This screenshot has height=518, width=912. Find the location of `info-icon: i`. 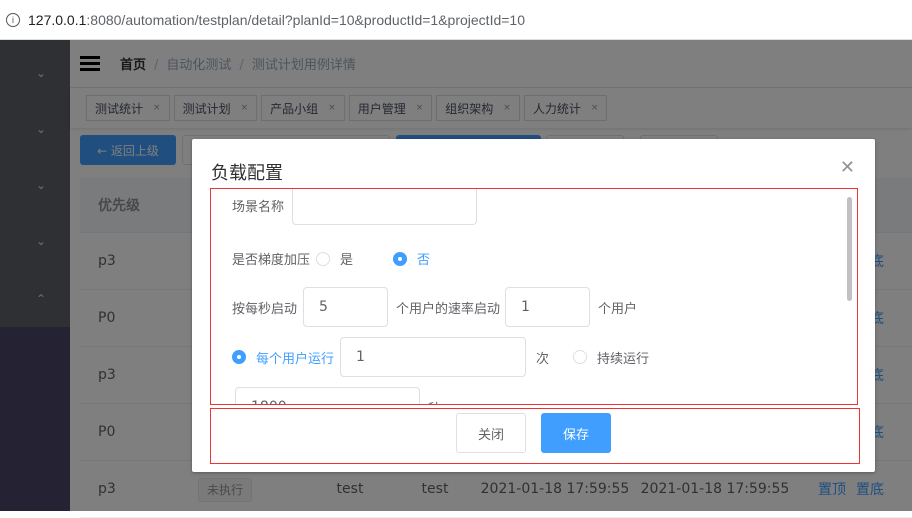

info-icon: i is located at coordinates (13, 19).